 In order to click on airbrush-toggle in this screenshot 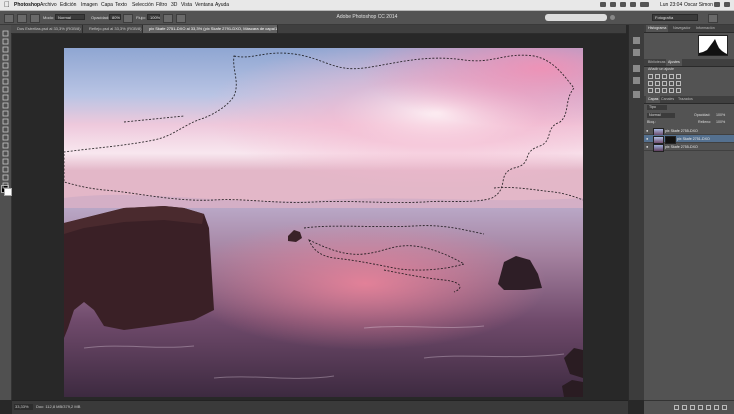, I will do `click(168, 18)`.